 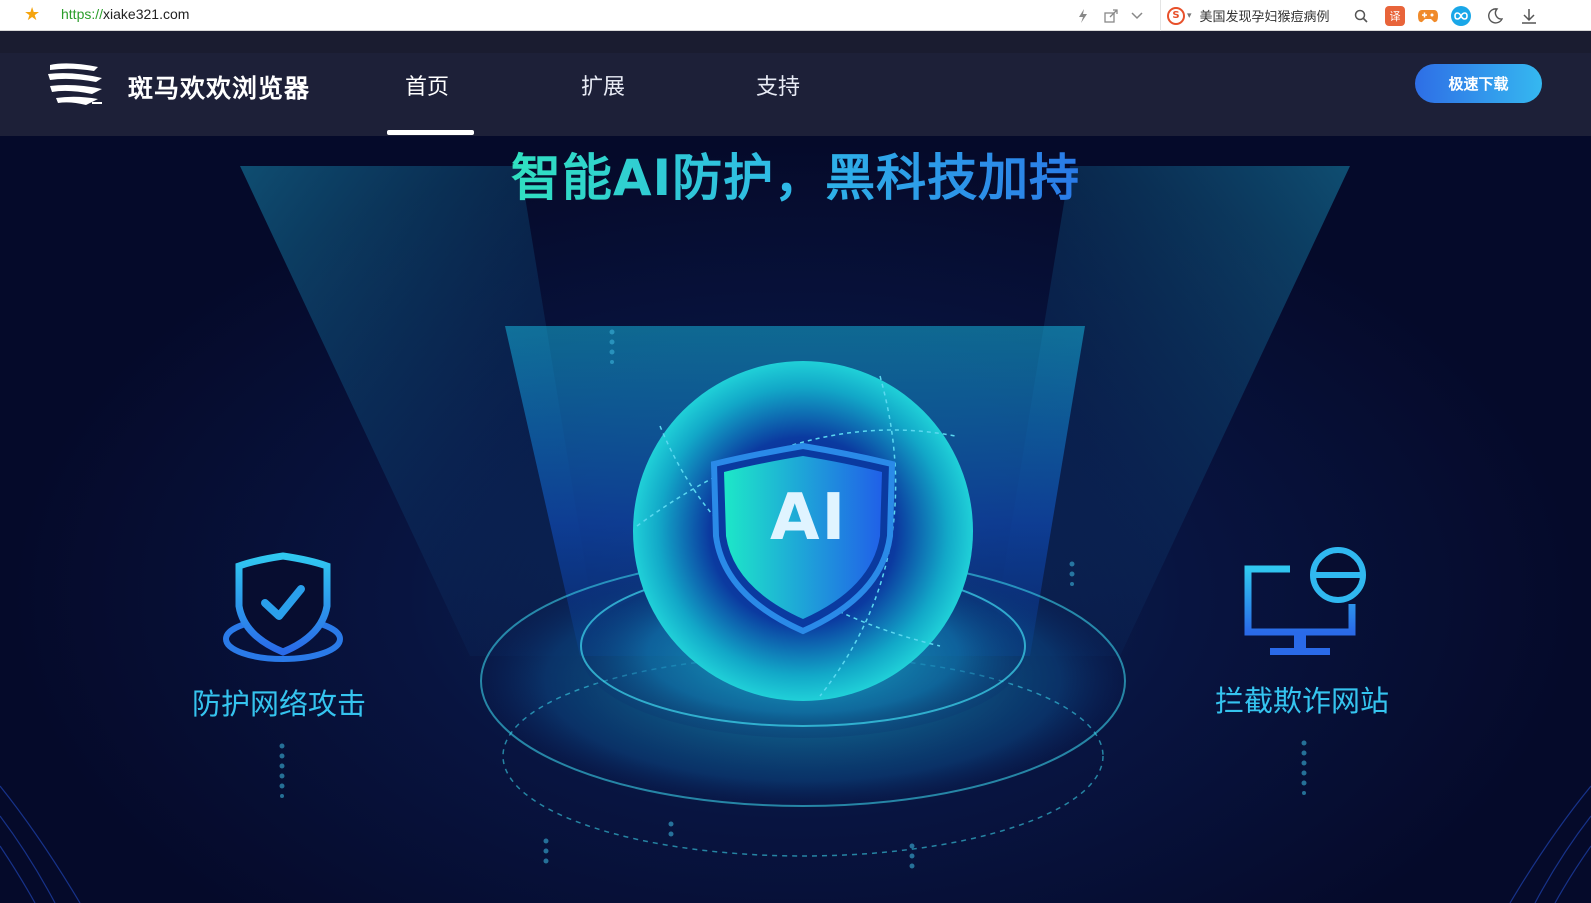 I want to click on monitor-block-icon, so click(x=1305, y=601).